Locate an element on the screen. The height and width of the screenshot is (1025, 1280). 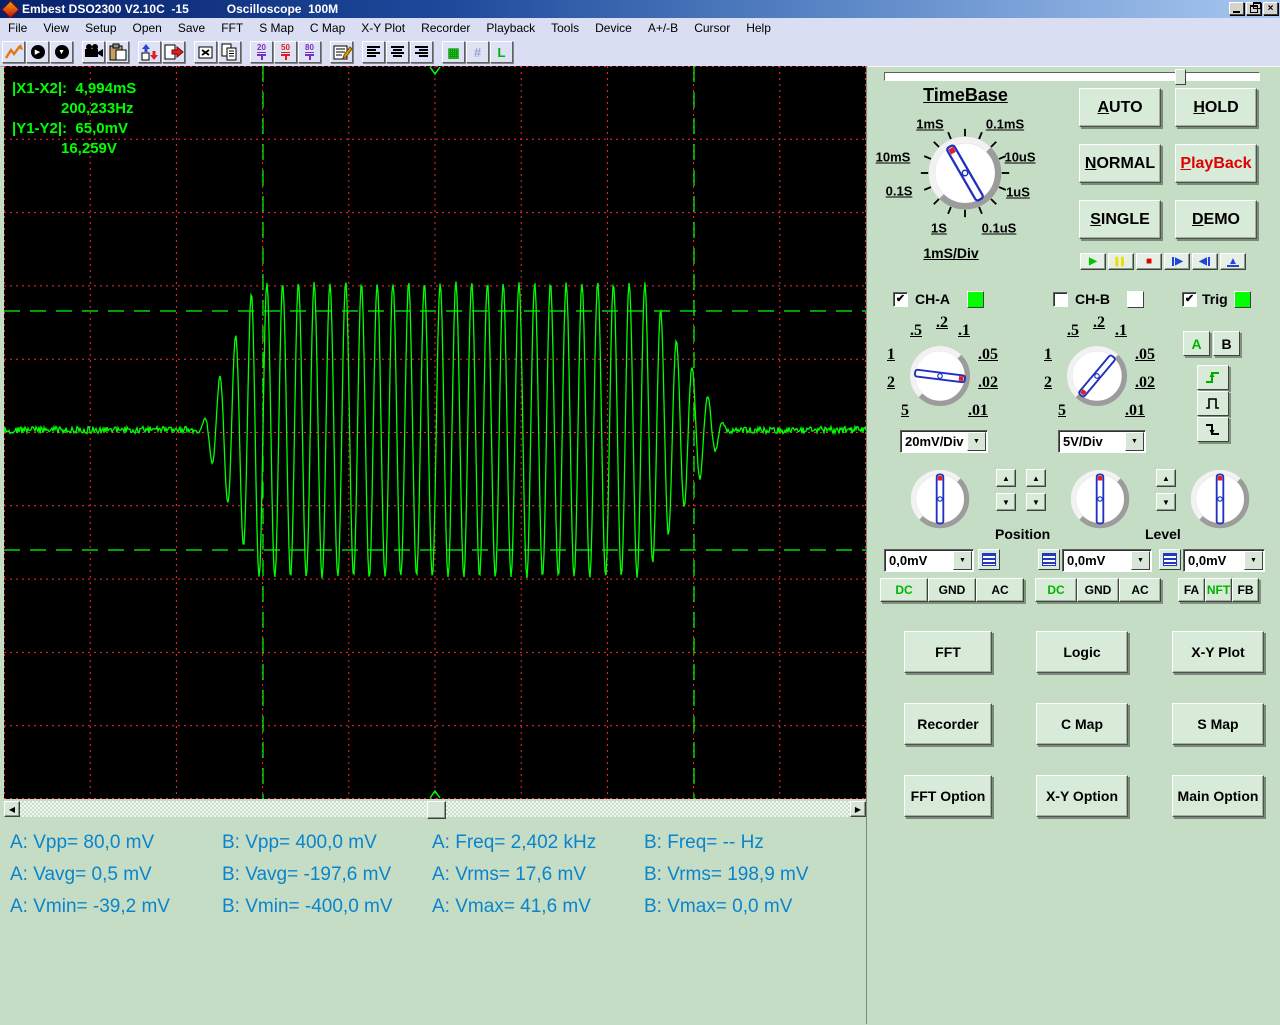
align-left-button is located at coordinates (373, 52).